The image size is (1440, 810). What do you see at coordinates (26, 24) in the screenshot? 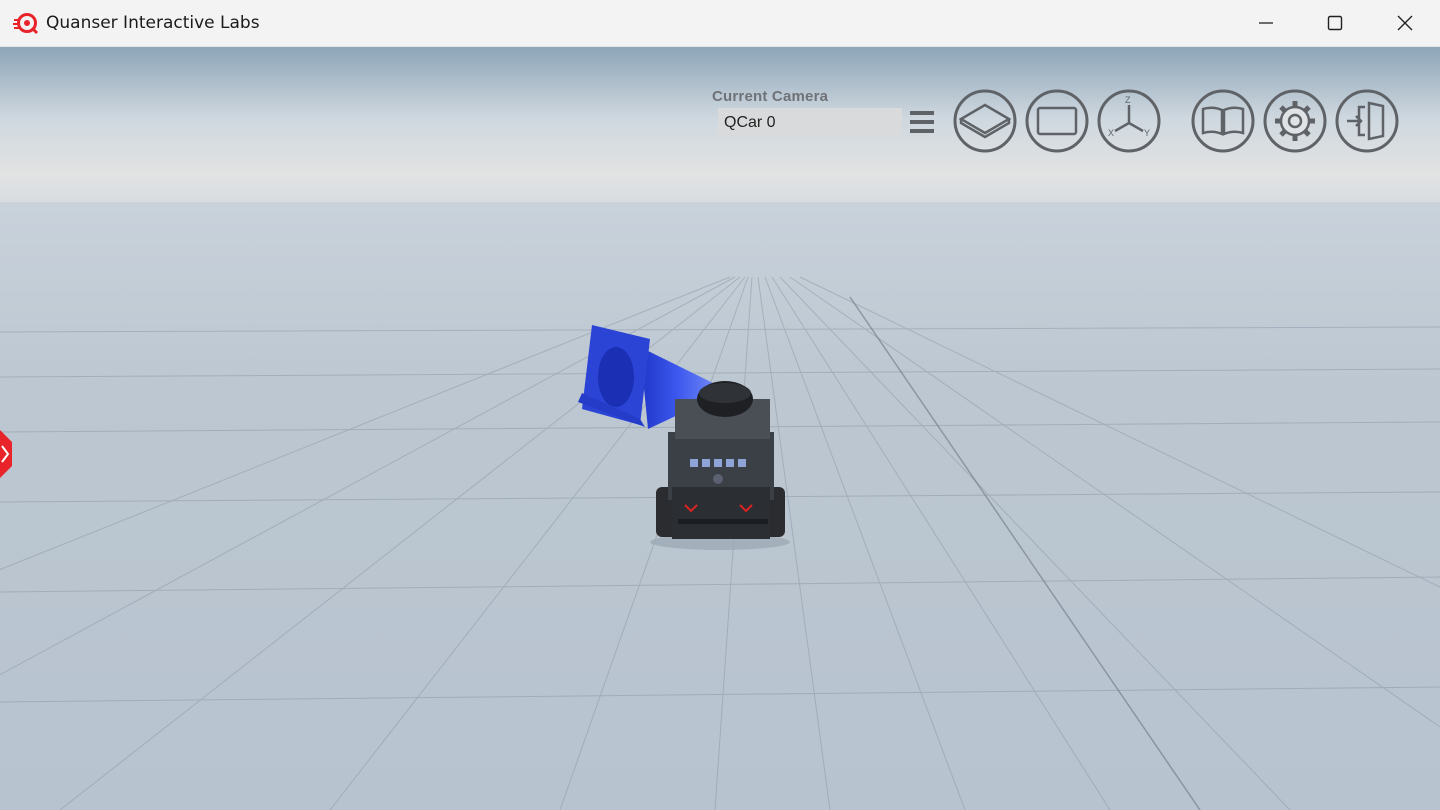
I see `quanser-logo-icon` at bounding box center [26, 24].